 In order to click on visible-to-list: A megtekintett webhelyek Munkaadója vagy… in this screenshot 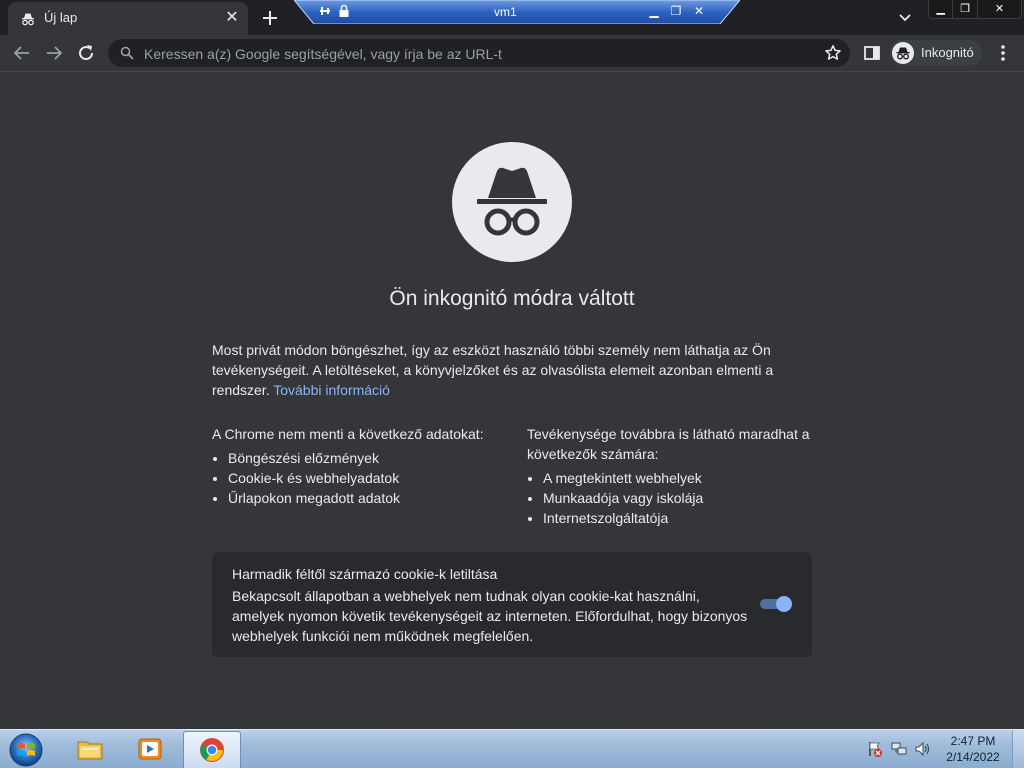, I will do `click(672, 498)`.